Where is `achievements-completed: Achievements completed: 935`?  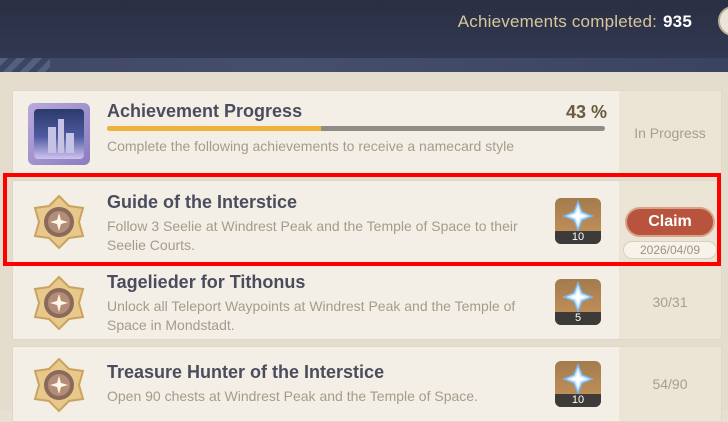
achievements-completed: Achievements completed: 935 is located at coordinates (575, 22).